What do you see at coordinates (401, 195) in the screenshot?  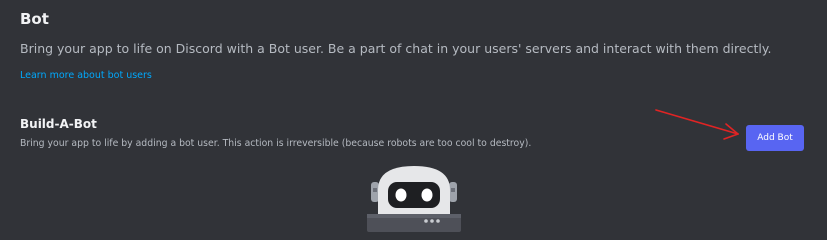 I see `robot-left-eye` at bounding box center [401, 195].